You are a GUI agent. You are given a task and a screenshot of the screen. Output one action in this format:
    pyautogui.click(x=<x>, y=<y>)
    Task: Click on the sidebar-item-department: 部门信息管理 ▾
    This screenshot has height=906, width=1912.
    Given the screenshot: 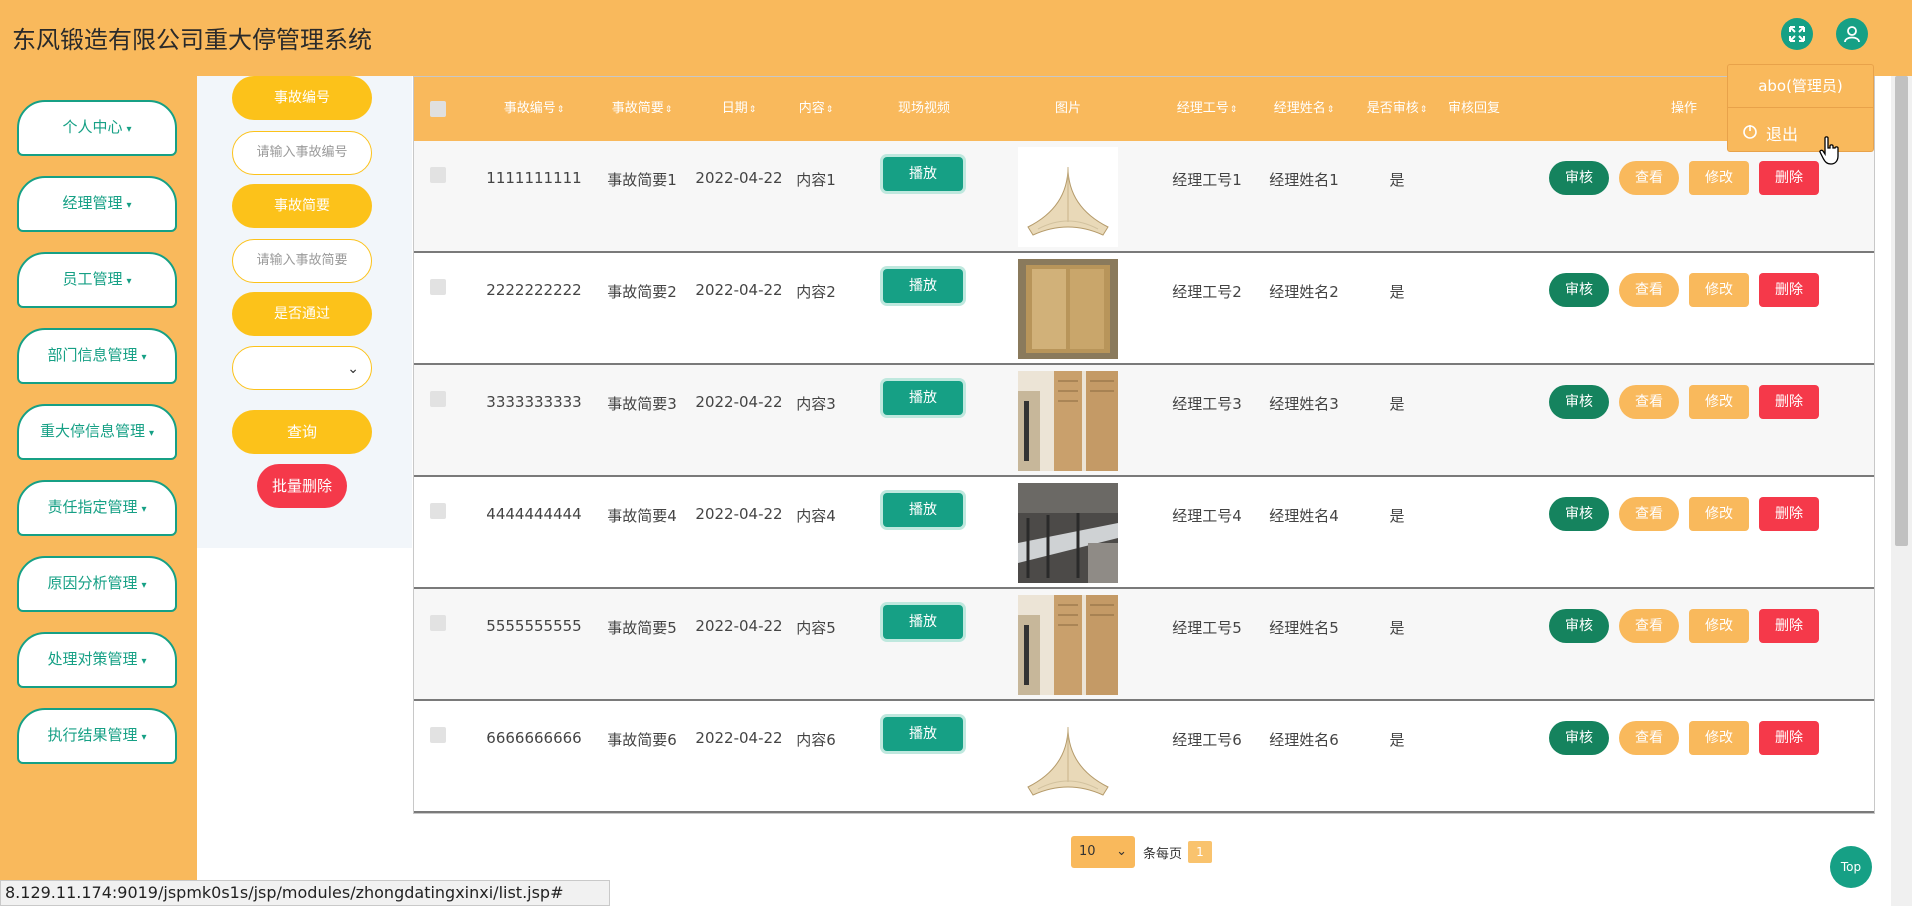 What is the action you would take?
    pyautogui.click(x=97, y=356)
    